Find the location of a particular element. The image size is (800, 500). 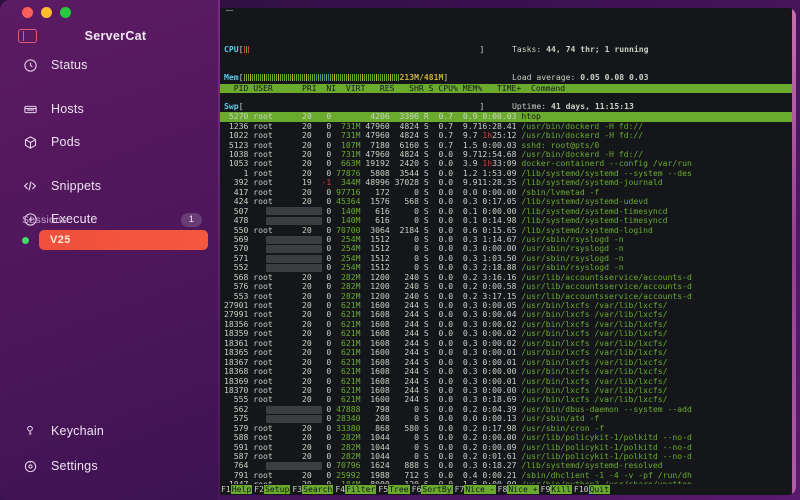

fn-key-f10: F10 is located at coordinates (580, 489).